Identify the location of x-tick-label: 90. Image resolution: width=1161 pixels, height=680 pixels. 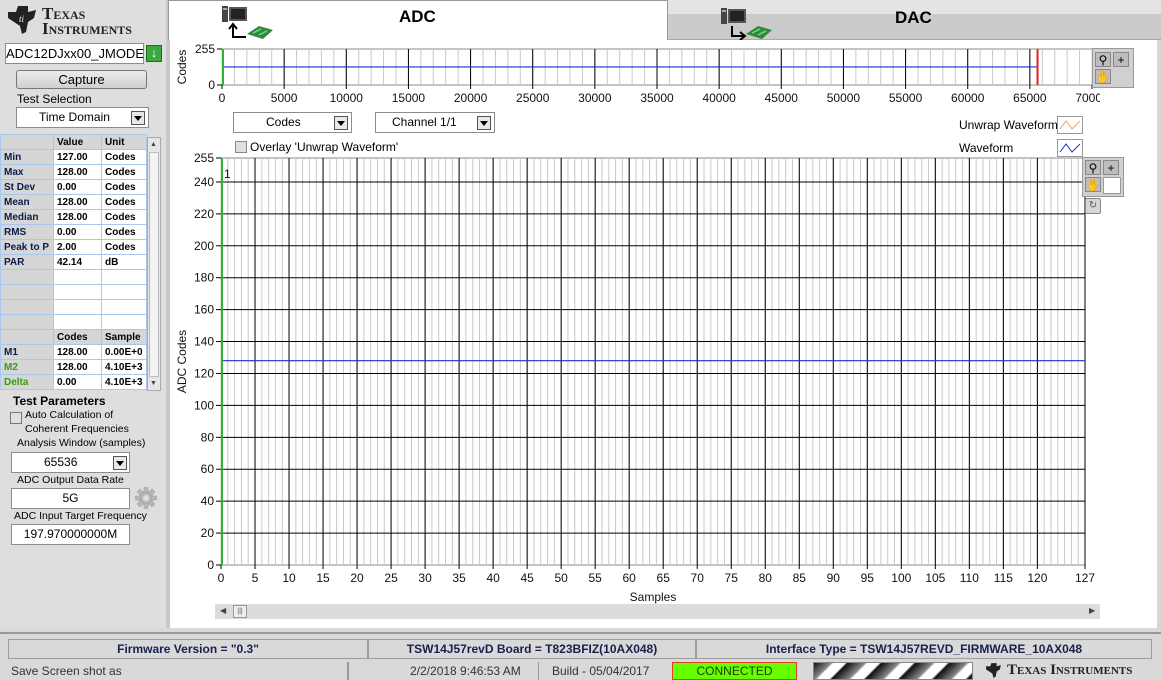
(834, 578).